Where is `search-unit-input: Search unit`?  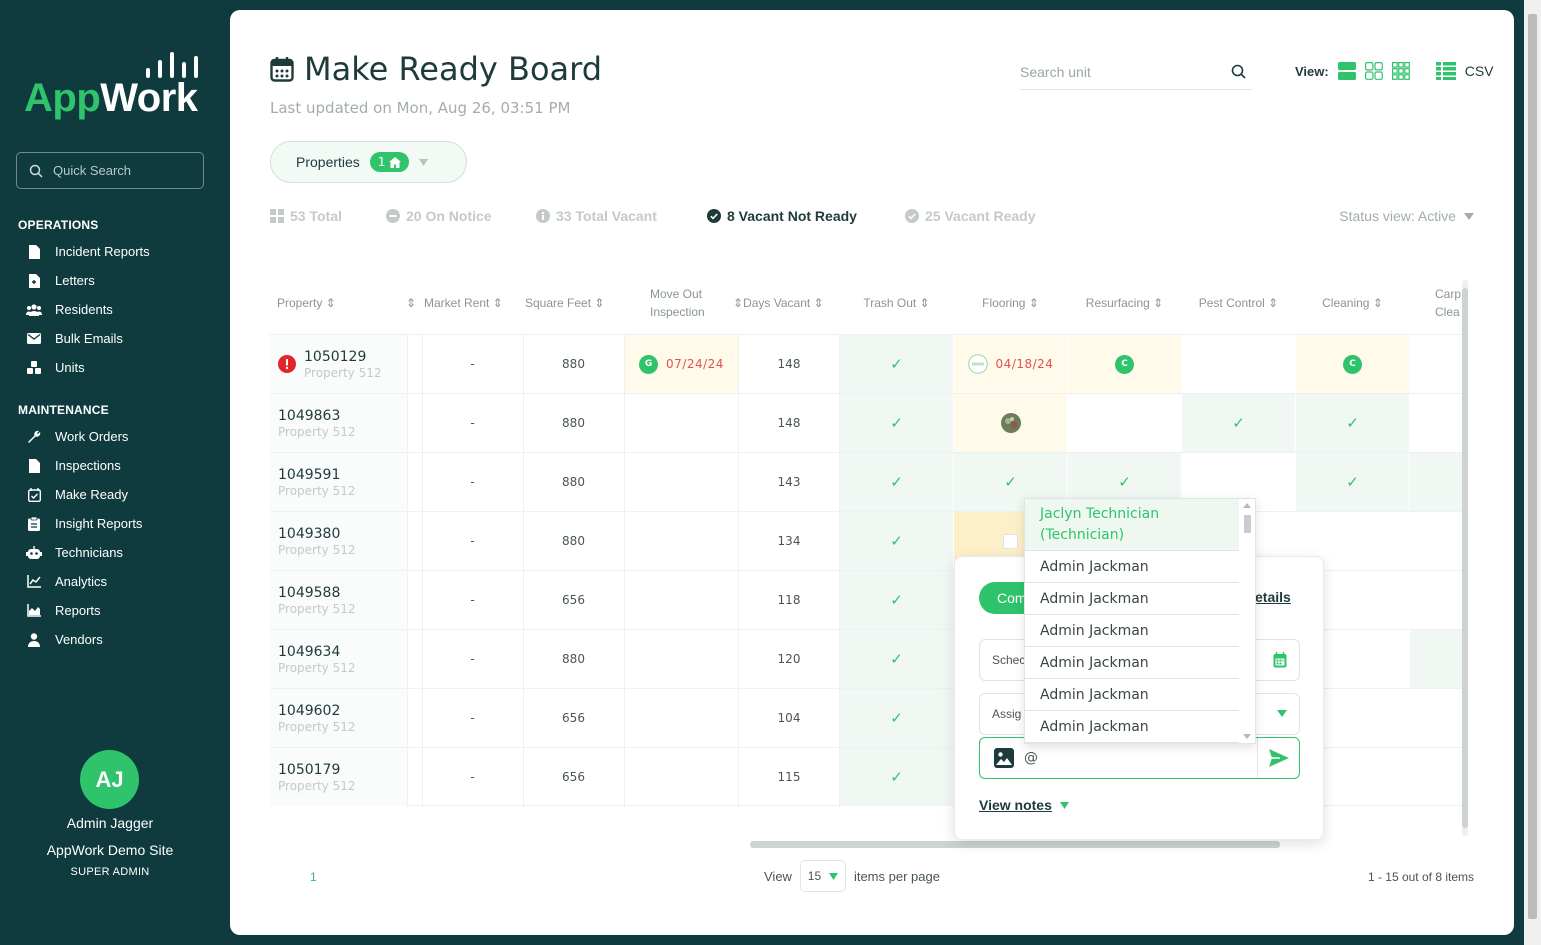 search-unit-input: Search unit is located at coordinates (1136, 72).